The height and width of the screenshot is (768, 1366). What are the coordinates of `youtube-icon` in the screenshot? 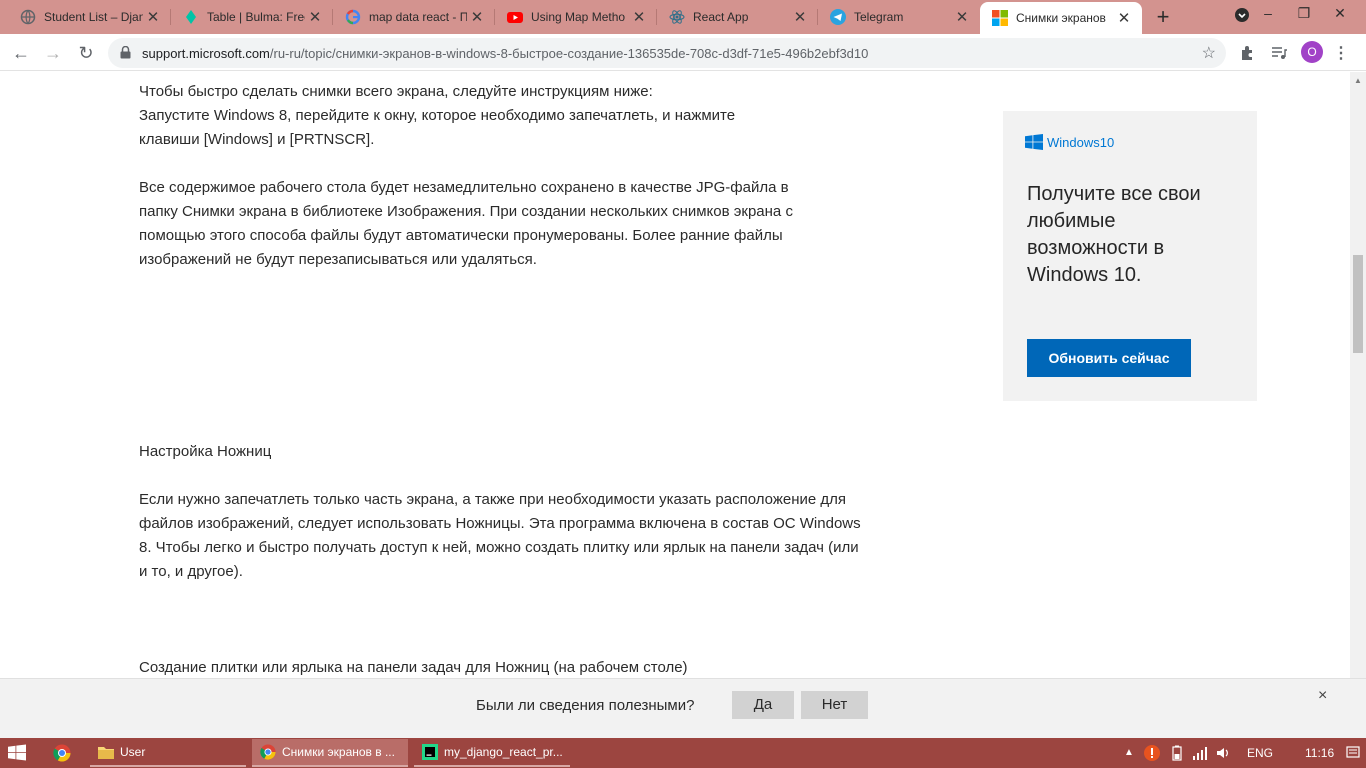 It's located at (515, 17).